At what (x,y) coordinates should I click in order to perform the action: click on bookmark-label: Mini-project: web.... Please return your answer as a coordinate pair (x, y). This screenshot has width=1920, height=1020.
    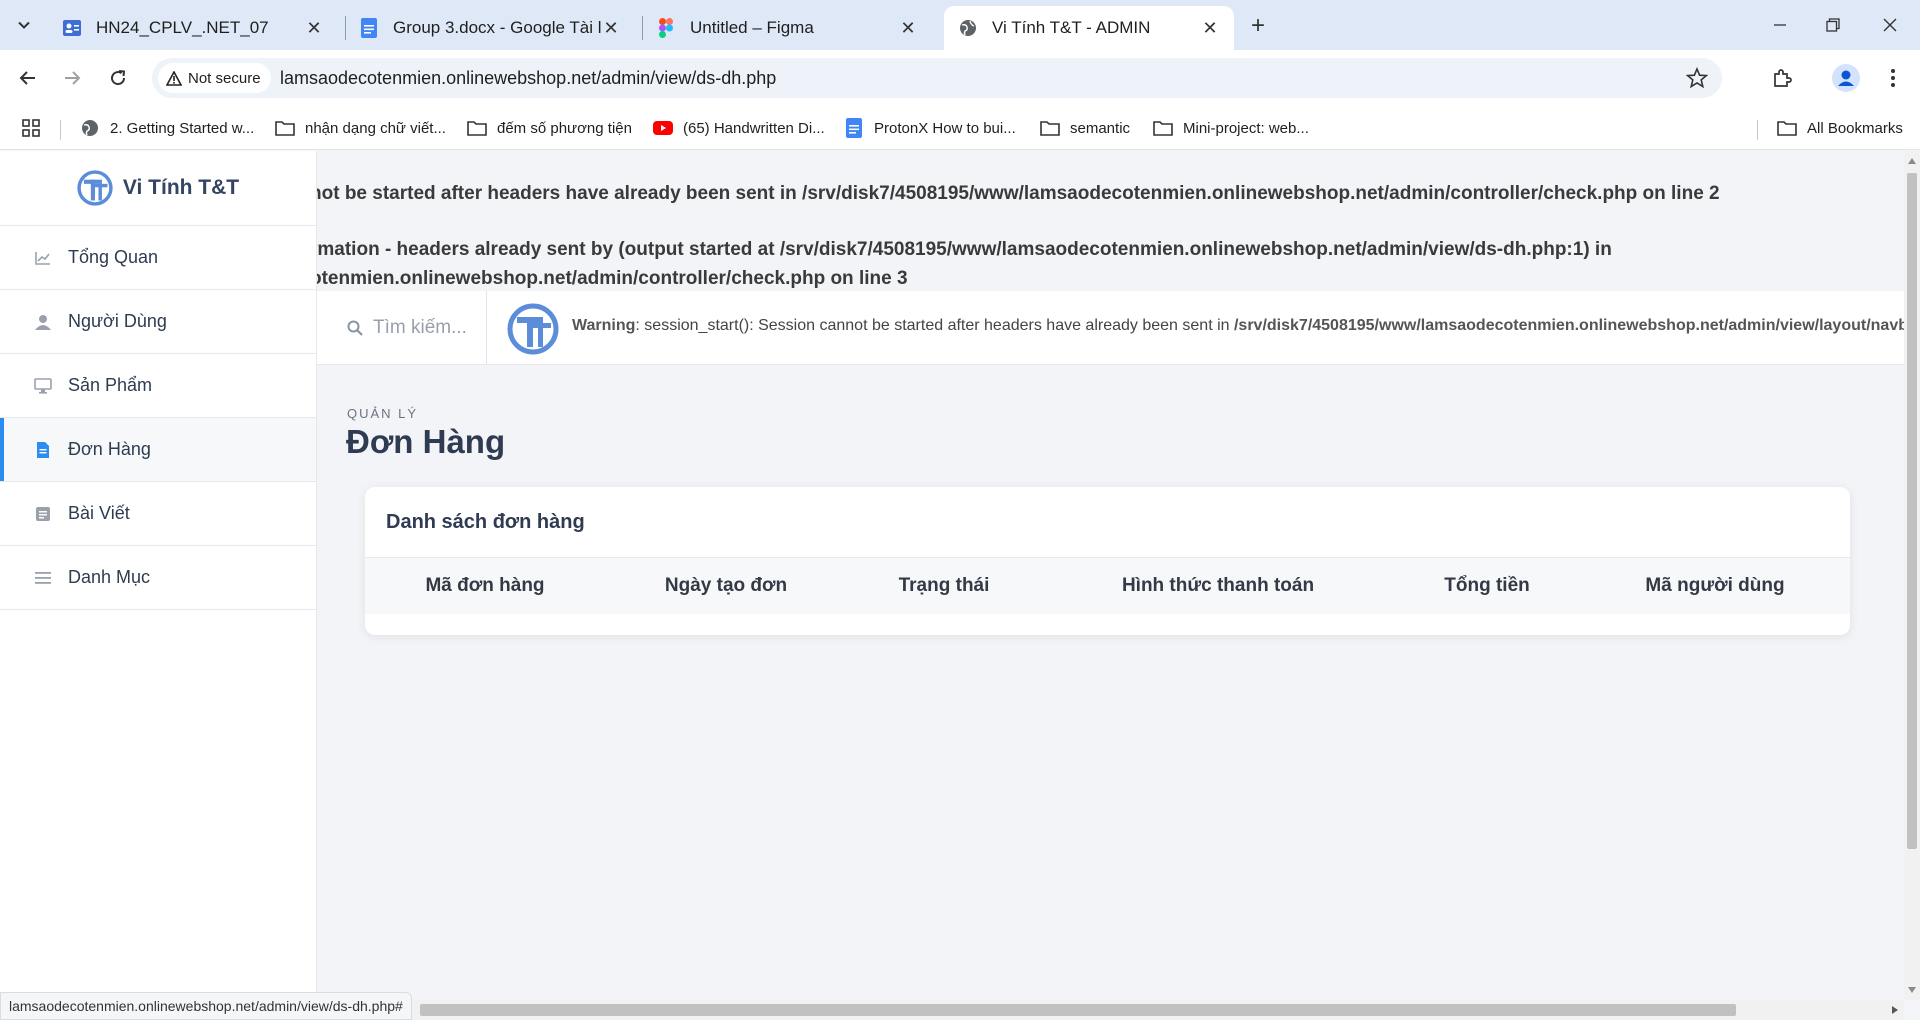
    Looking at the image, I should click on (1246, 128).